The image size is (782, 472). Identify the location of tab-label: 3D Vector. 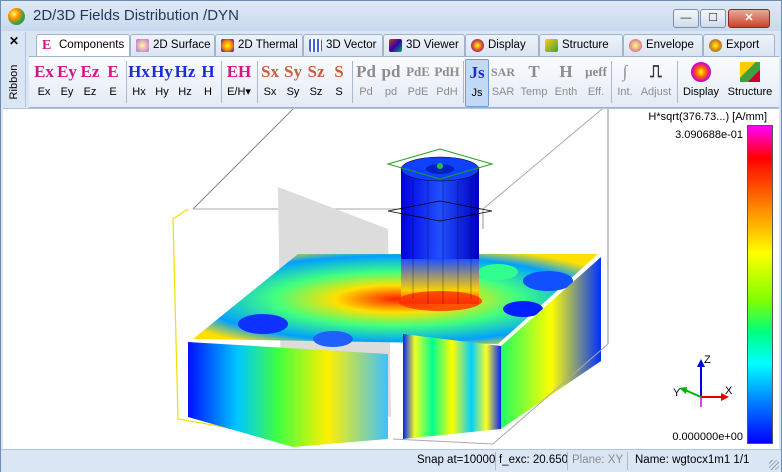
(351, 45).